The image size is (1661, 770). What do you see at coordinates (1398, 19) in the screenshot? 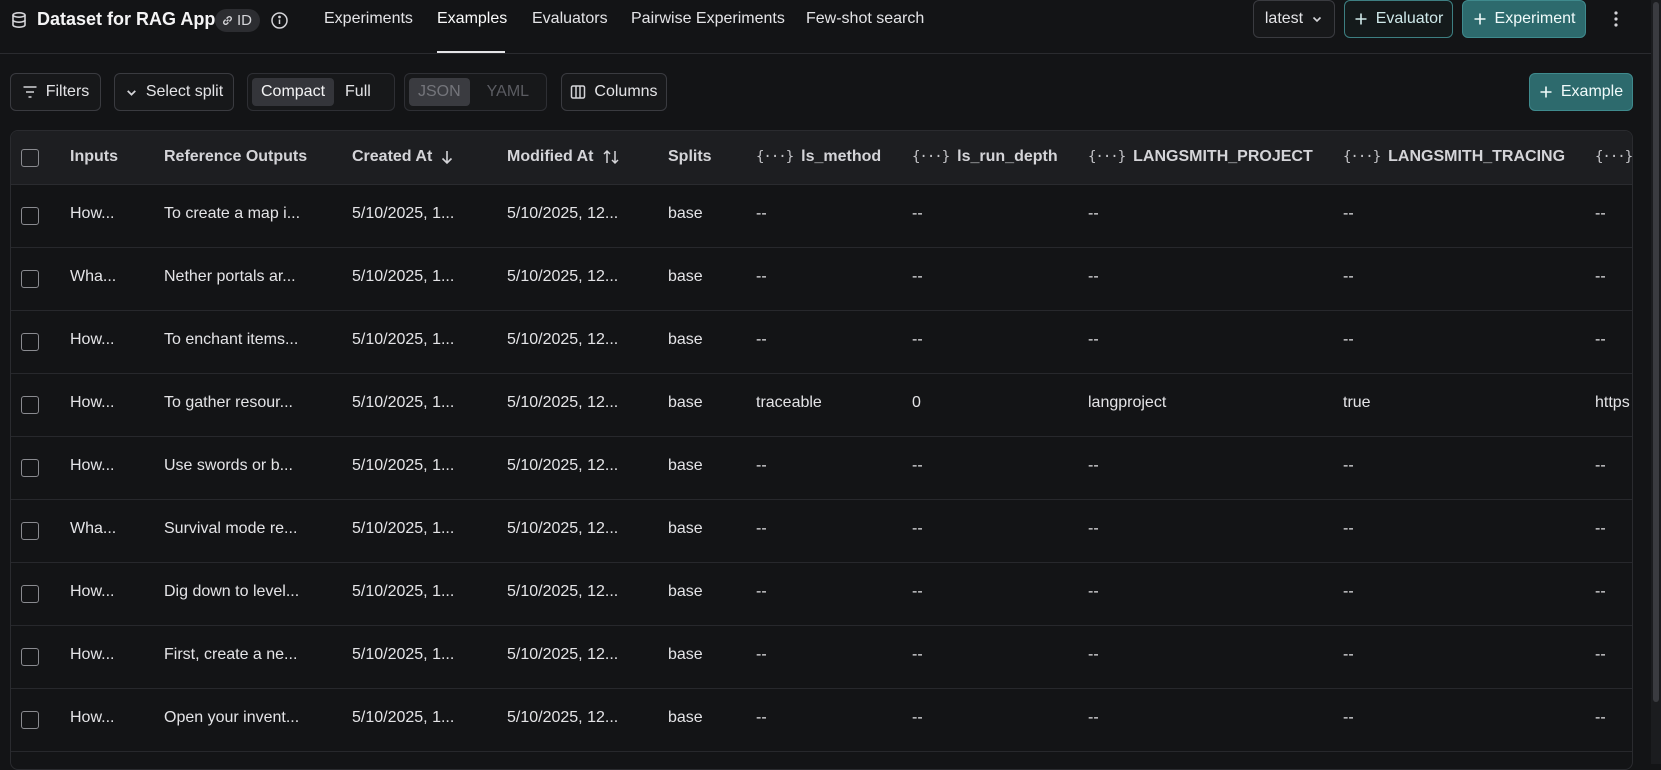
I see `add-evaluator-button: Evaluator` at bounding box center [1398, 19].